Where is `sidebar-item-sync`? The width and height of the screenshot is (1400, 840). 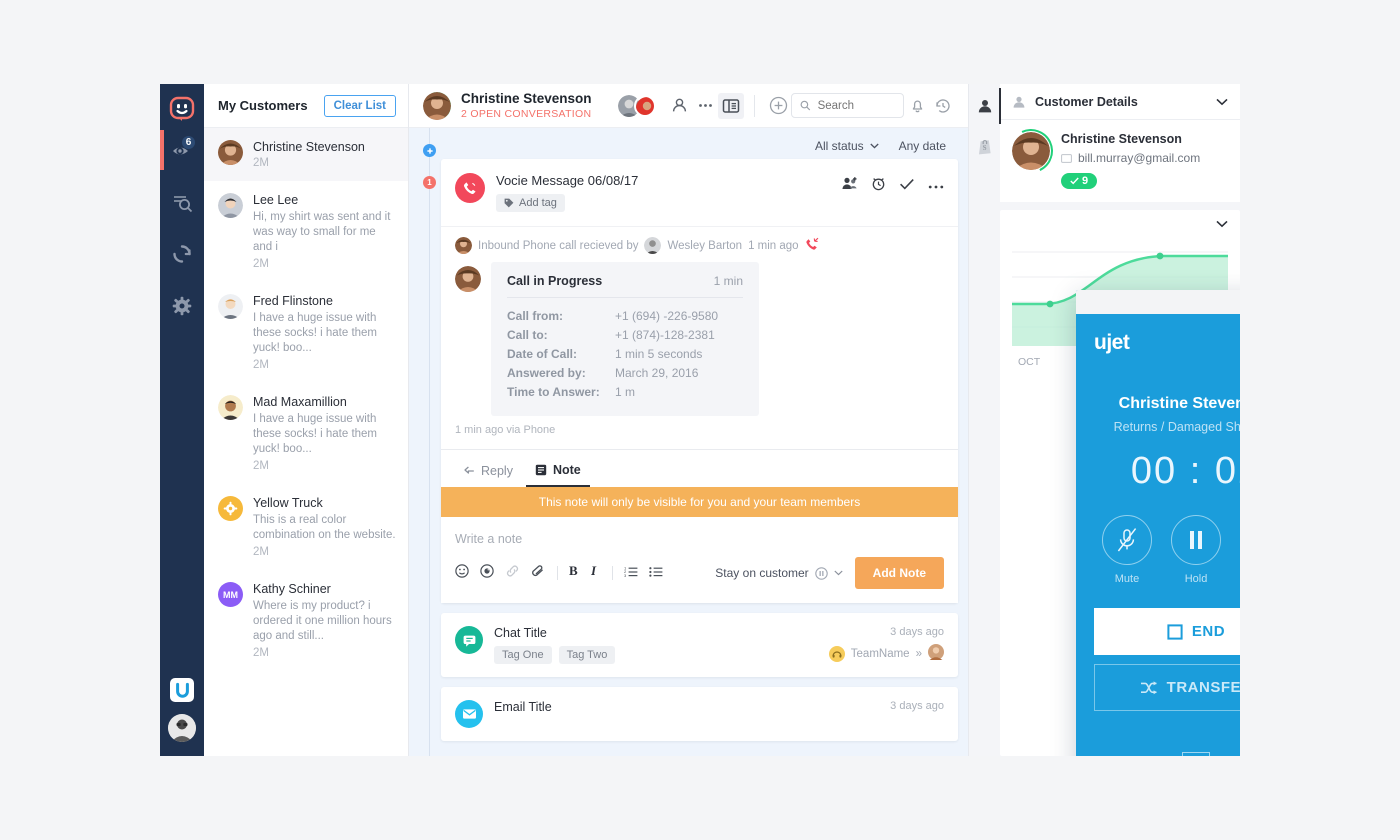
sidebar-item-sync is located at coordinates (182, 254).